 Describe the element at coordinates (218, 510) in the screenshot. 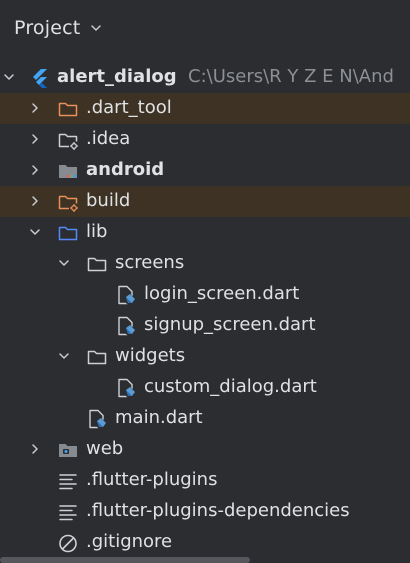

I see `tree-label-flutter-plugins-dependencies: .flutter-plugins-dependencies` at that location.